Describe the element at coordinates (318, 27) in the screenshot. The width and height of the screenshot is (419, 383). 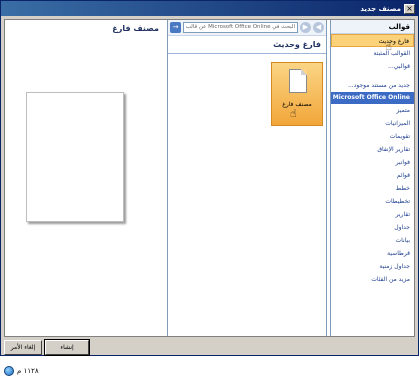
I see `back-button: ◀` at that location.